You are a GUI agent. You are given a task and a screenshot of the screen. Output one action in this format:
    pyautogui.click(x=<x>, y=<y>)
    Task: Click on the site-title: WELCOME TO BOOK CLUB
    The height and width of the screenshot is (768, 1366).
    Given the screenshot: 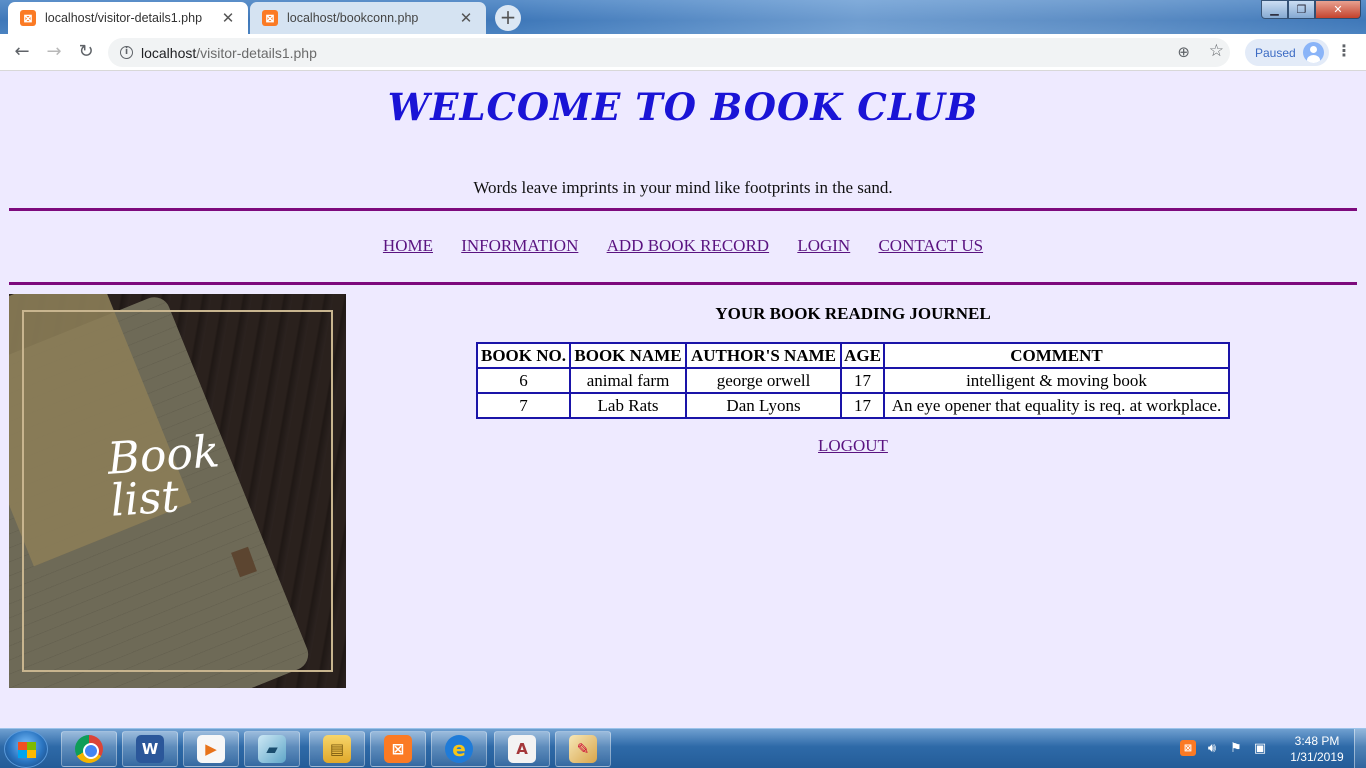 What is the action you would take?
    pyautogui.click(x=683, y=107)
    